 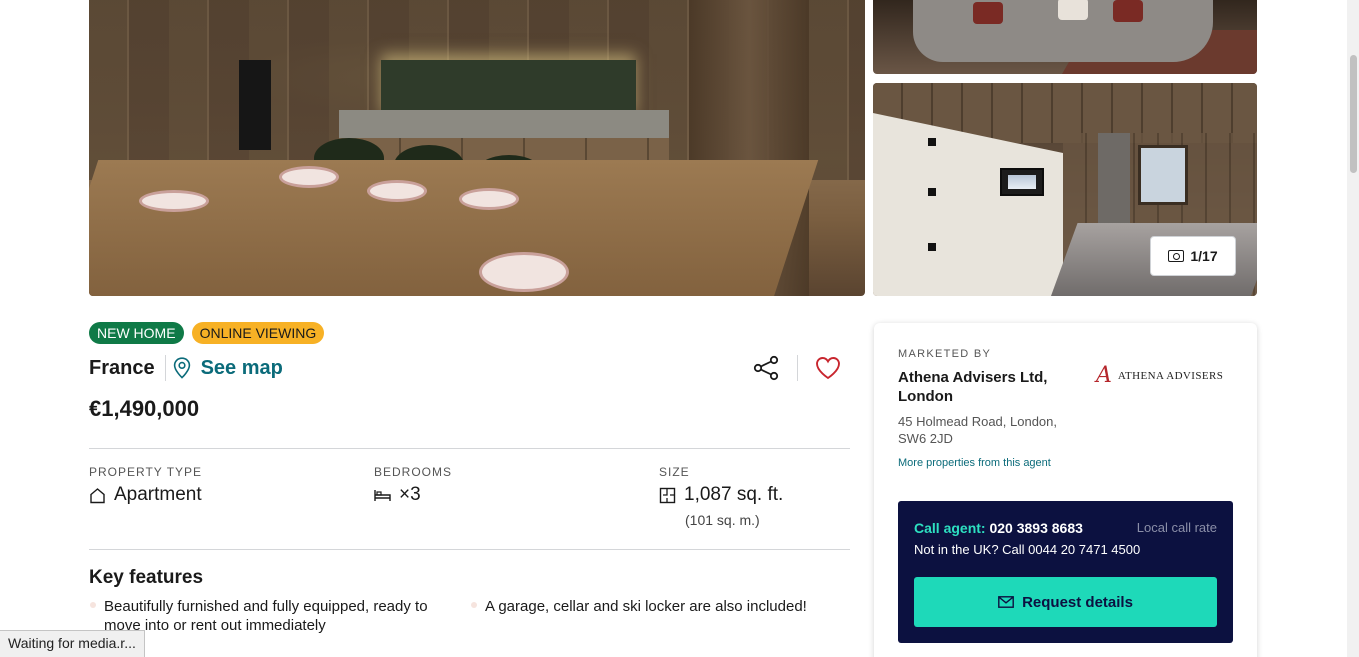 What do you see at coordinates (797, 368) in the screenshot?
I see `listing-actions` at bounding box center [797, 368].